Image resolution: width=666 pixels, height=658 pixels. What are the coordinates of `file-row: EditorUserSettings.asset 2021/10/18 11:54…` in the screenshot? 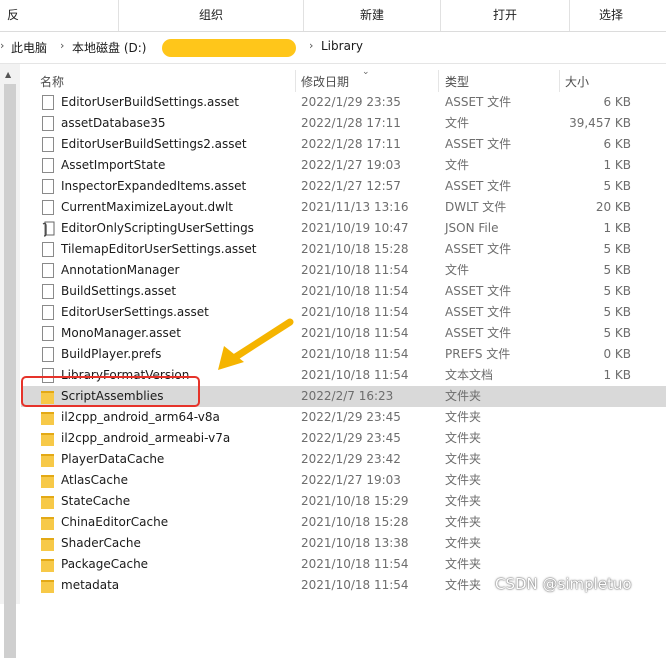 It's located at (343, 312).